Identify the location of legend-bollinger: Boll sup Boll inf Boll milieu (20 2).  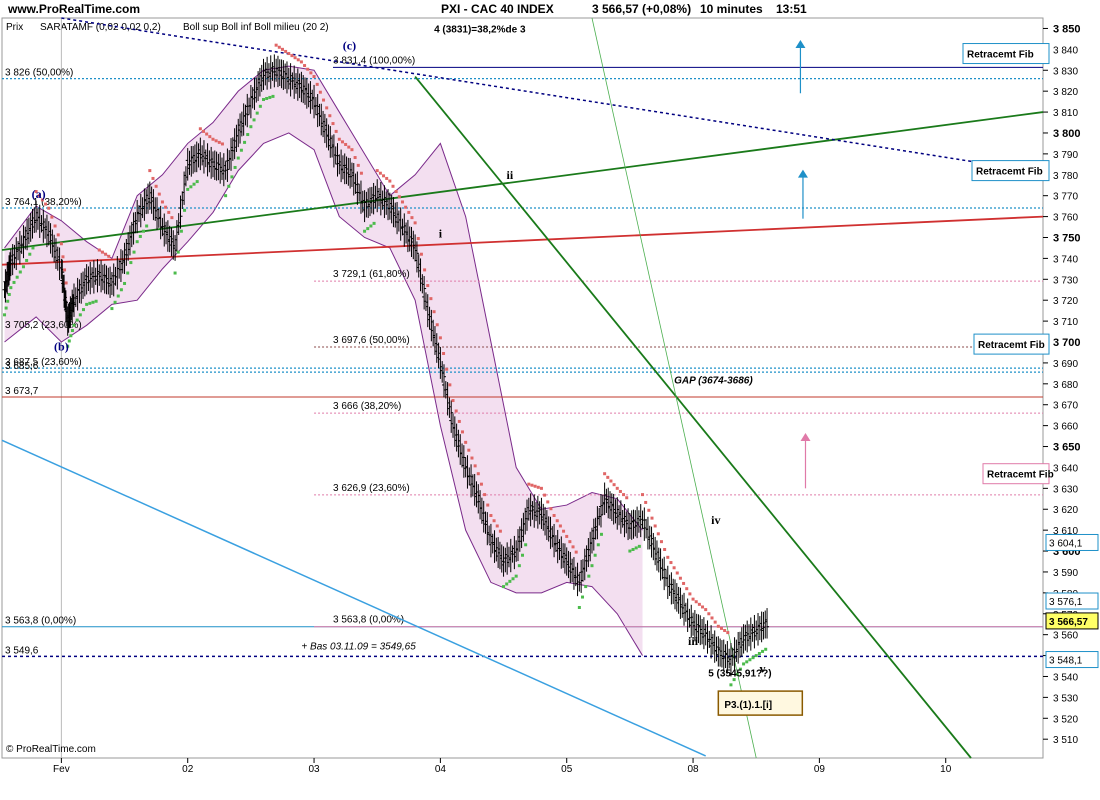
(256, 27).